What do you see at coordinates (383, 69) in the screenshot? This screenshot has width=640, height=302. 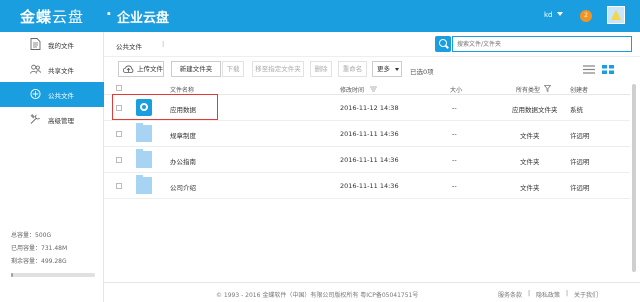 I see `more-label: 更多` at bounding box center [383, 69].